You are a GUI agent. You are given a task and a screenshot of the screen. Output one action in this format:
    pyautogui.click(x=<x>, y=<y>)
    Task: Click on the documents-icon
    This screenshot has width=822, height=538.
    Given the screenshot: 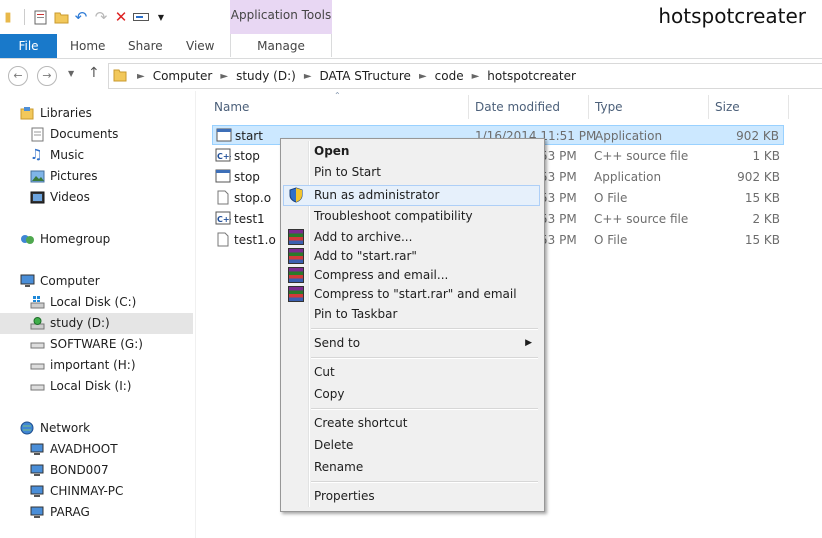 What is the action you would take?
    pyautogui.click(x=37, y=134)
    